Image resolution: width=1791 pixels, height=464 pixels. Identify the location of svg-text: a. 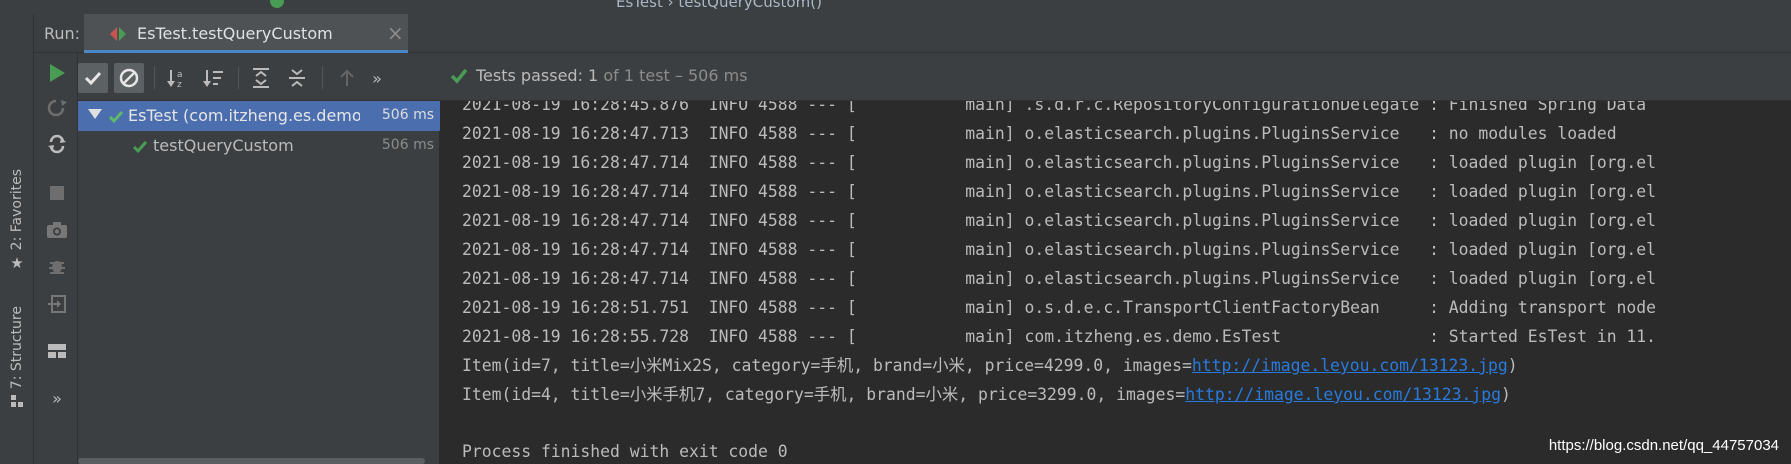
(180, 75).